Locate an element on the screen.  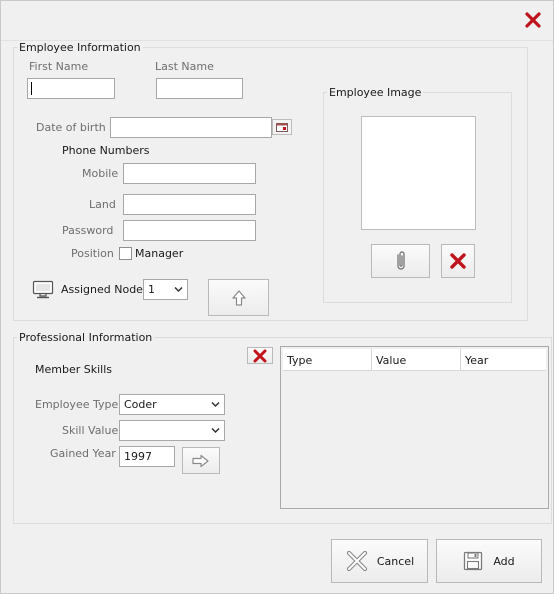
add-skill-button is located at coordinates (201, 460).